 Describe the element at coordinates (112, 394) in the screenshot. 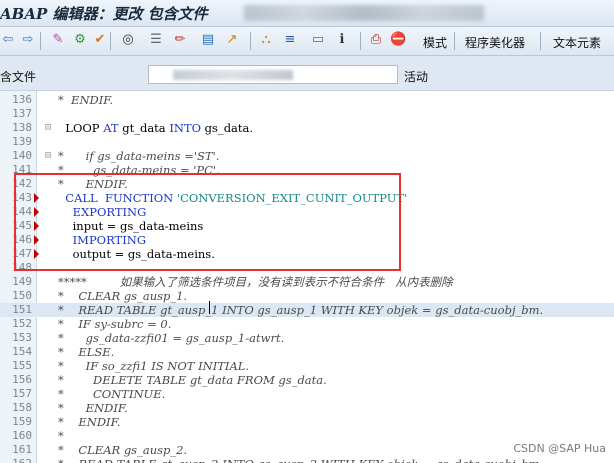

I see `code-token: * CONTINUE.` at that location.